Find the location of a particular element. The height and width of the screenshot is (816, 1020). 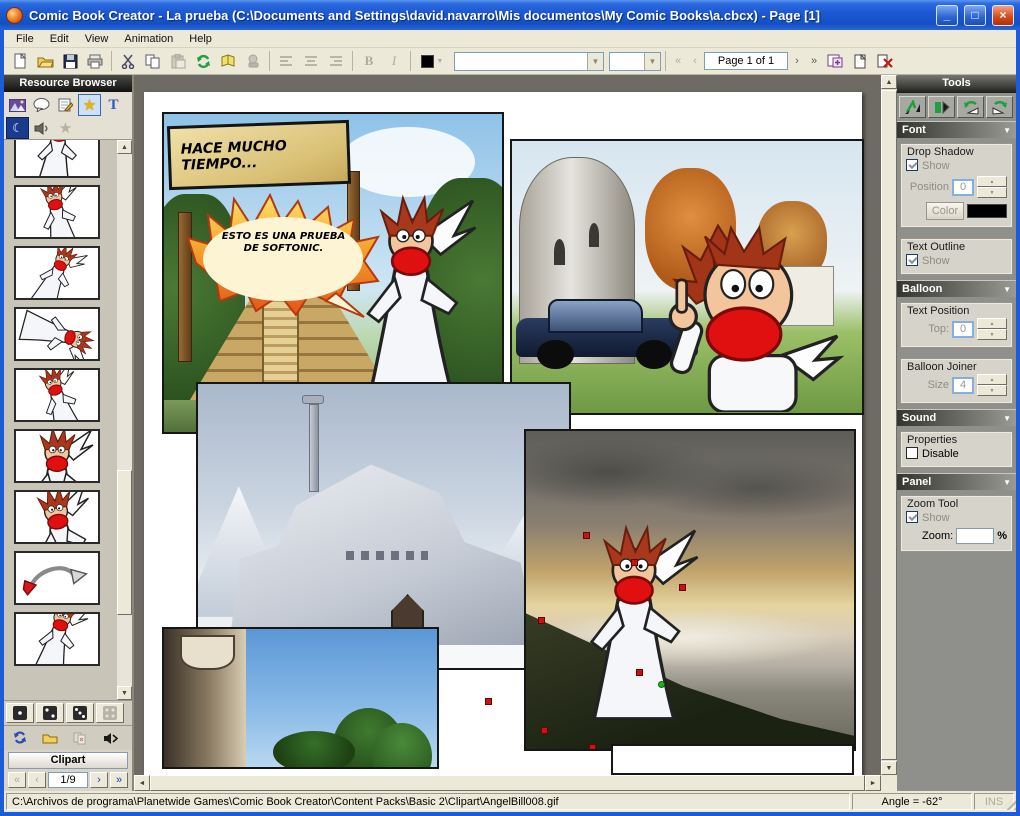

font-section-header: Font ▼ is located at coordinates (956, 129).